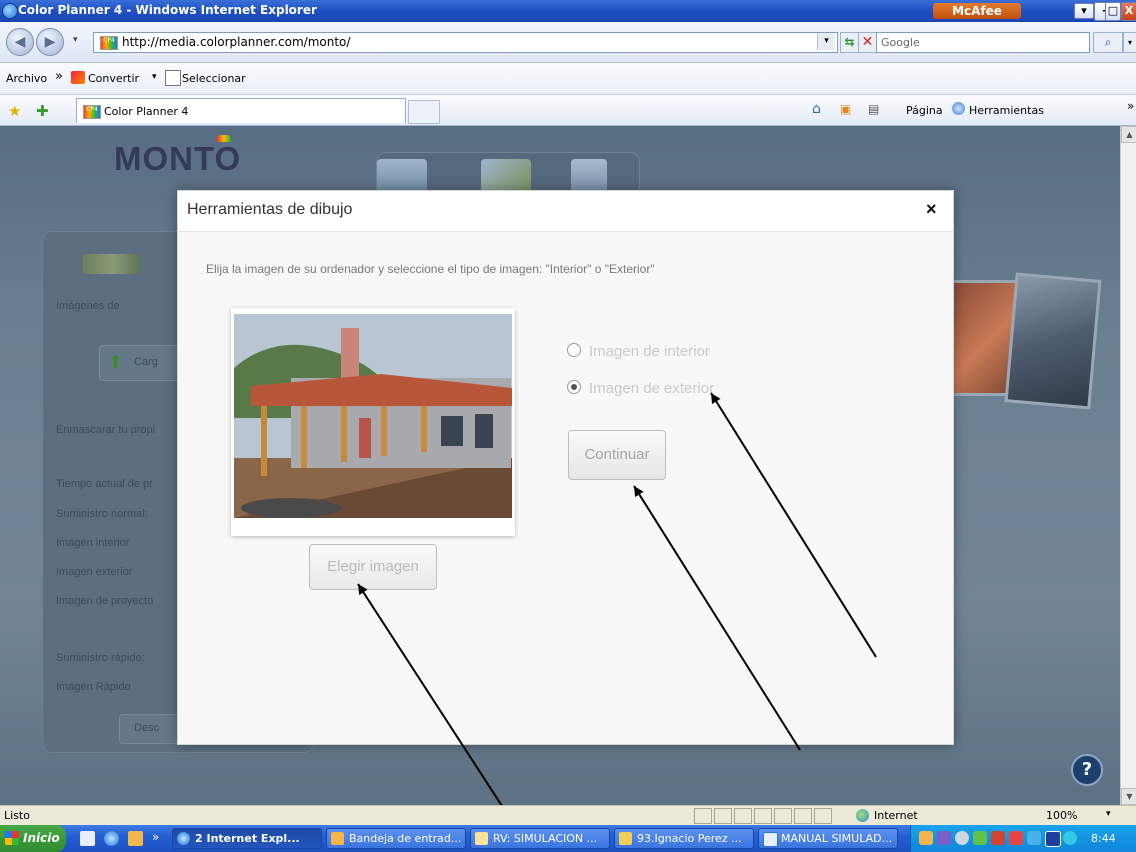  Describe the element at coordinates (59, 76) in the screenshot. I see `menu-chevron-icon: »` at that location.